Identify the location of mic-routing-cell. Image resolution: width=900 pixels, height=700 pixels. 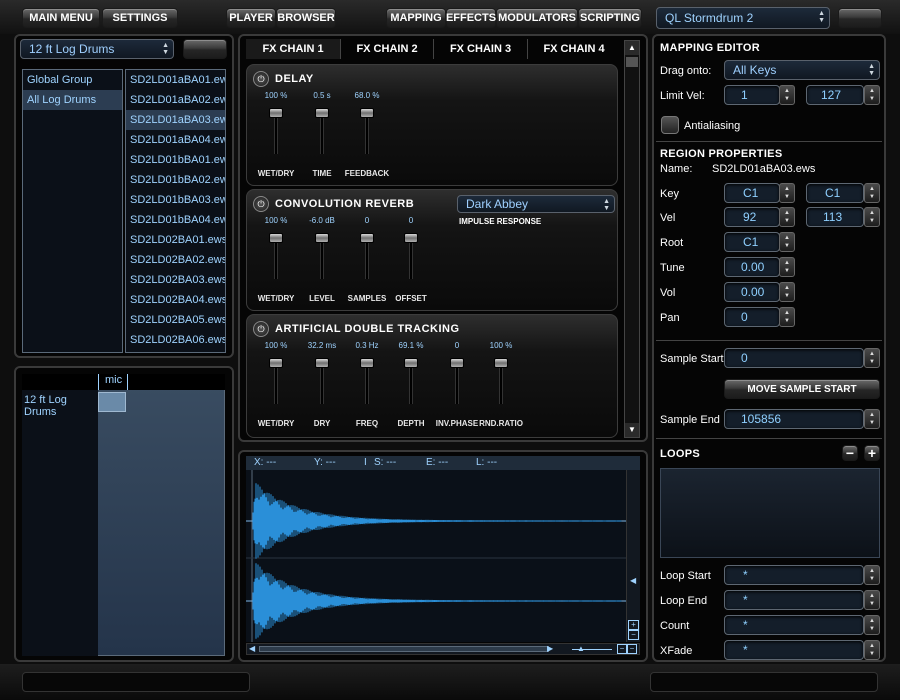
(112, 402).